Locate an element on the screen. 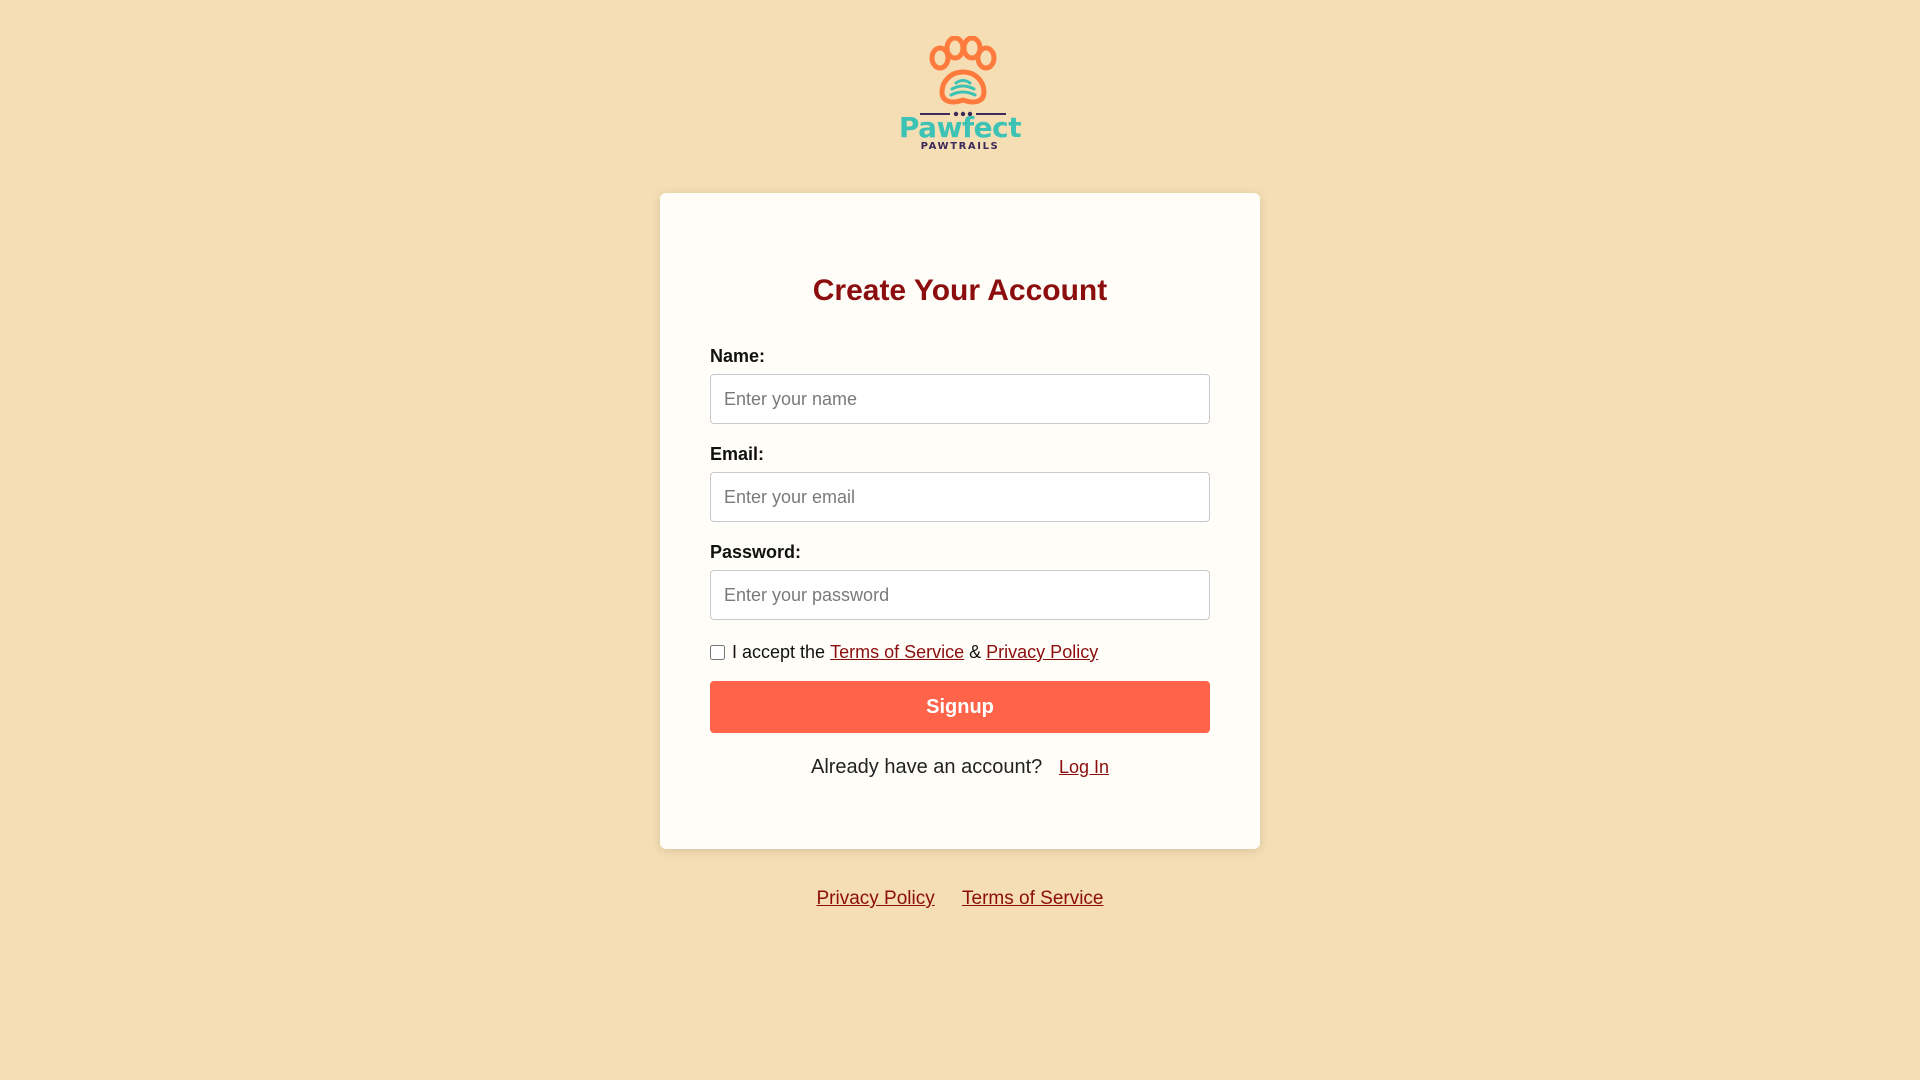 The image size is (1920, 1080). accept-terms-checkbox is located at coordinates (717, 652).